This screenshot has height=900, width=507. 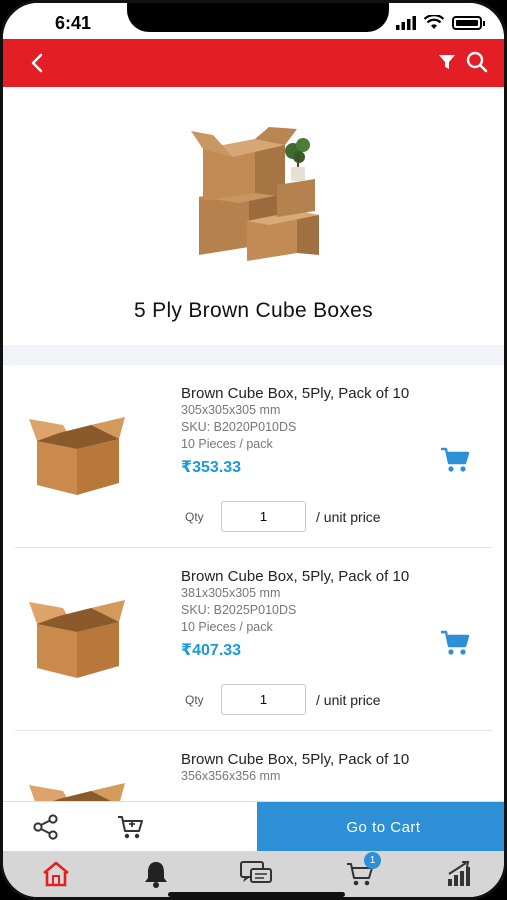 I want to click on home-icon, so click(x=56, y=874).